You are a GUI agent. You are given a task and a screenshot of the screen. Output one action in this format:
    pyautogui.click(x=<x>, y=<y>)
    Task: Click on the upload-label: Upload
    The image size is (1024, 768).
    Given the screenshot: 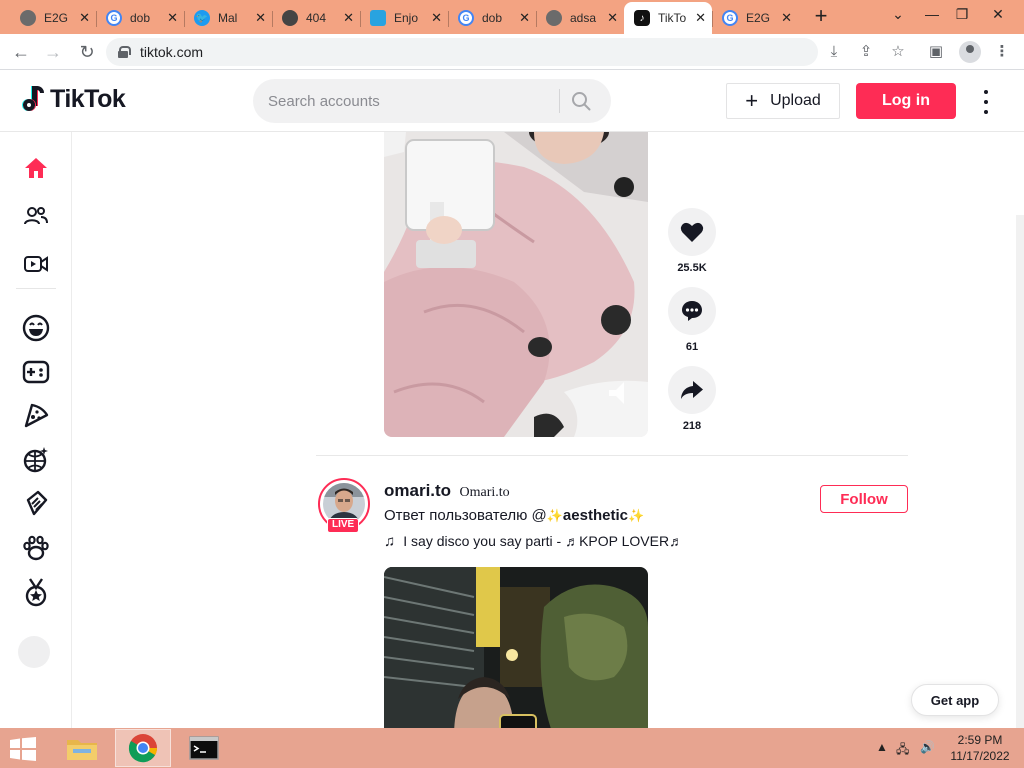 What is the action you would take?
    pyautogui.click(x=795, y=100)
    